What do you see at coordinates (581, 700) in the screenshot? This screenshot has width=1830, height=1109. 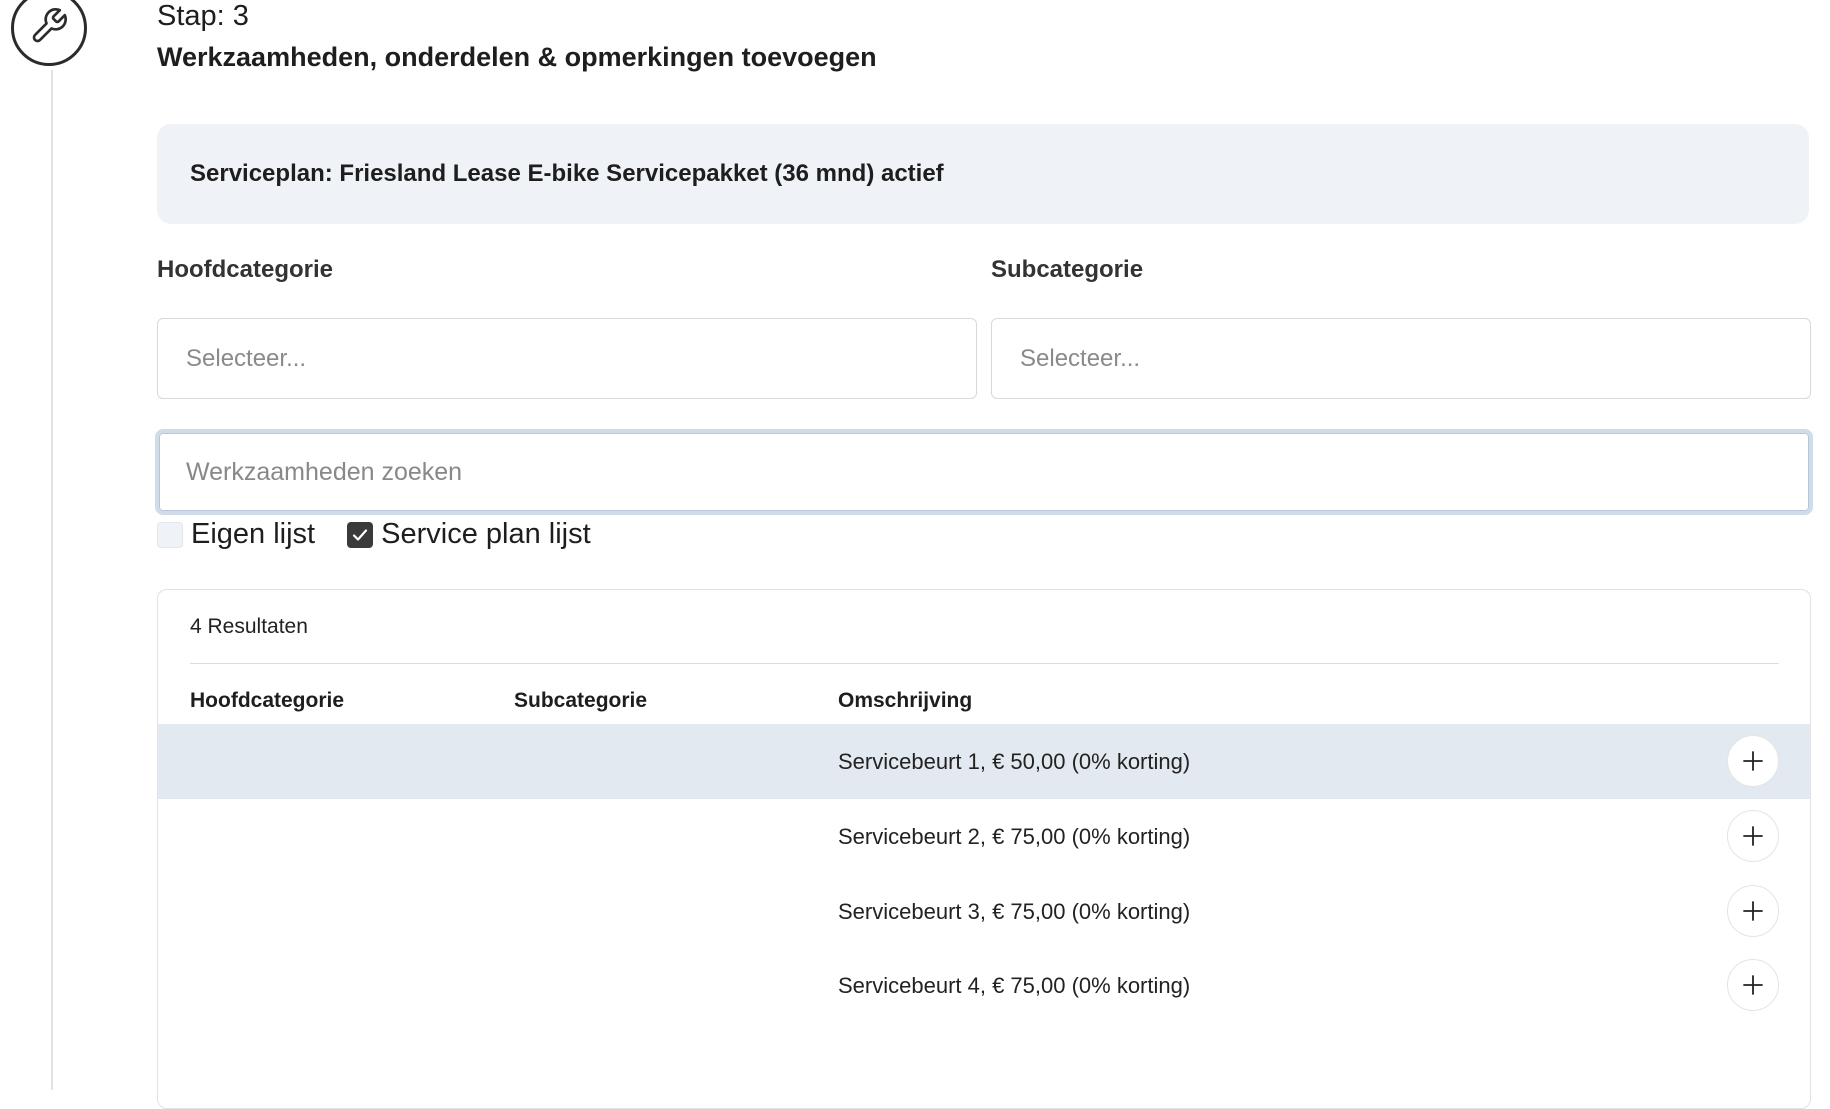 I see `column-header-sub-category: Subcategorie` at bounding box center [581, 700].